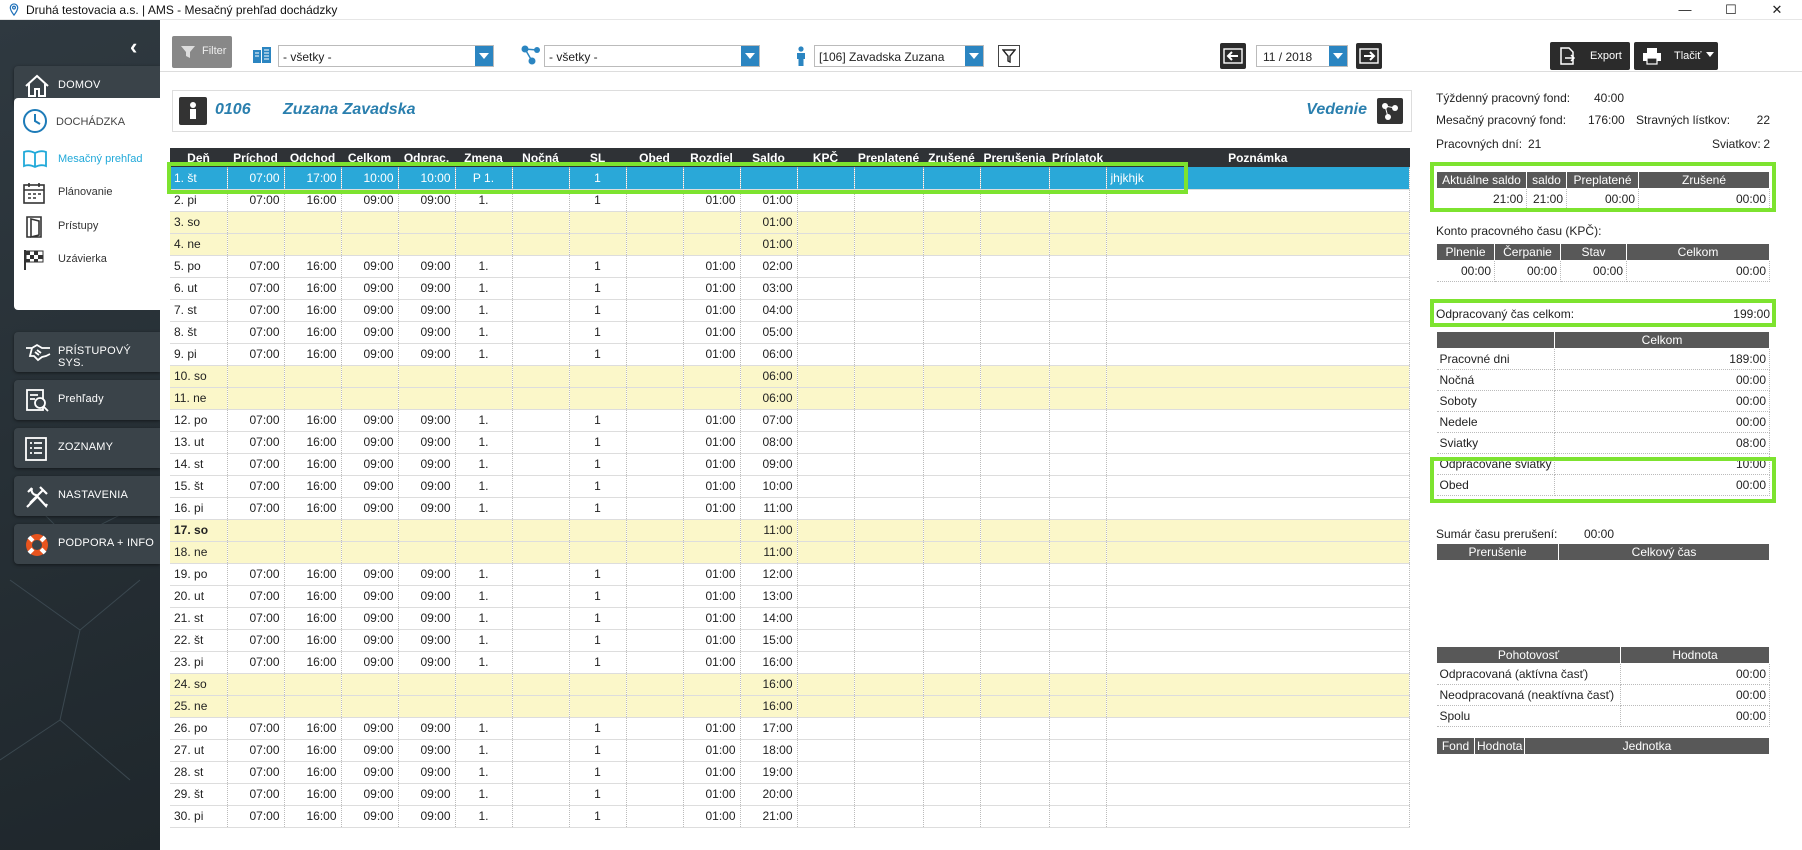 This screenshot has width=1802, height=850. Describe the element at coordinates (199, 420) in the screenshot. I see `table-cell: 12. po` at that location.